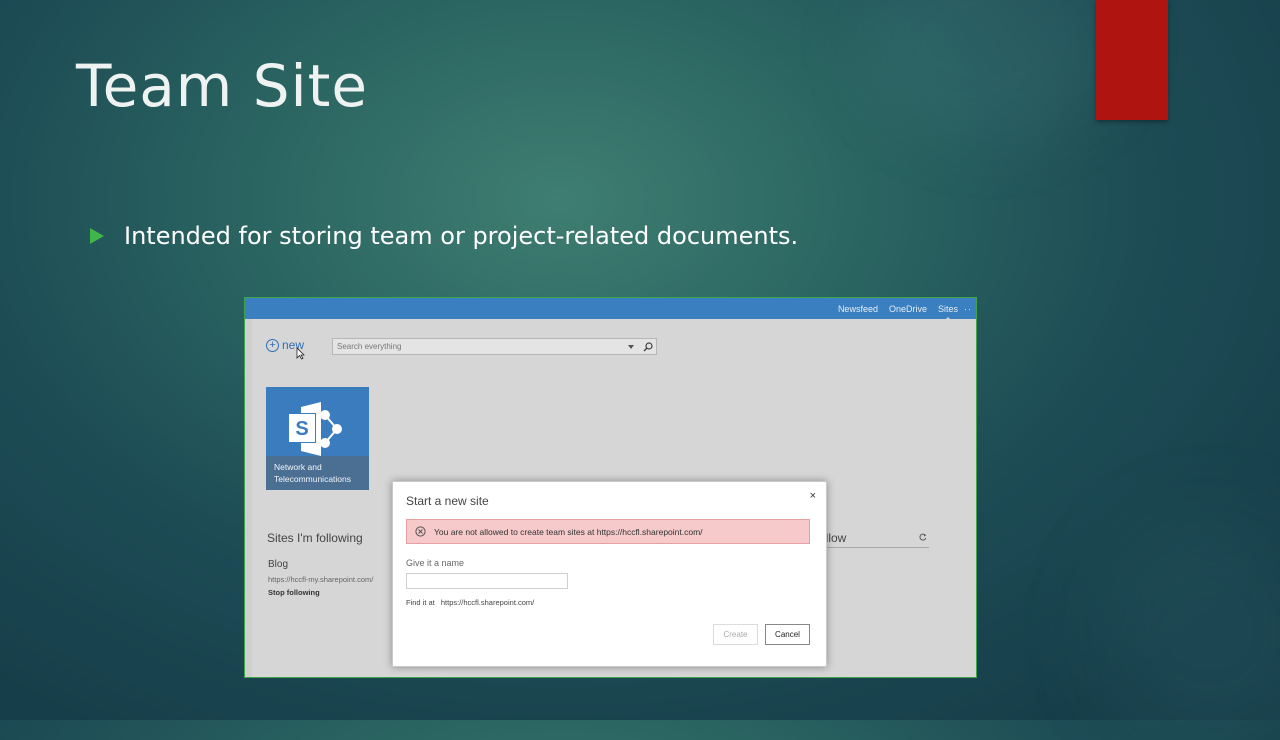  Describe the element at coordinates (298, 467) in the screenshot. I see `tile-caption-line: Network and` at that location.